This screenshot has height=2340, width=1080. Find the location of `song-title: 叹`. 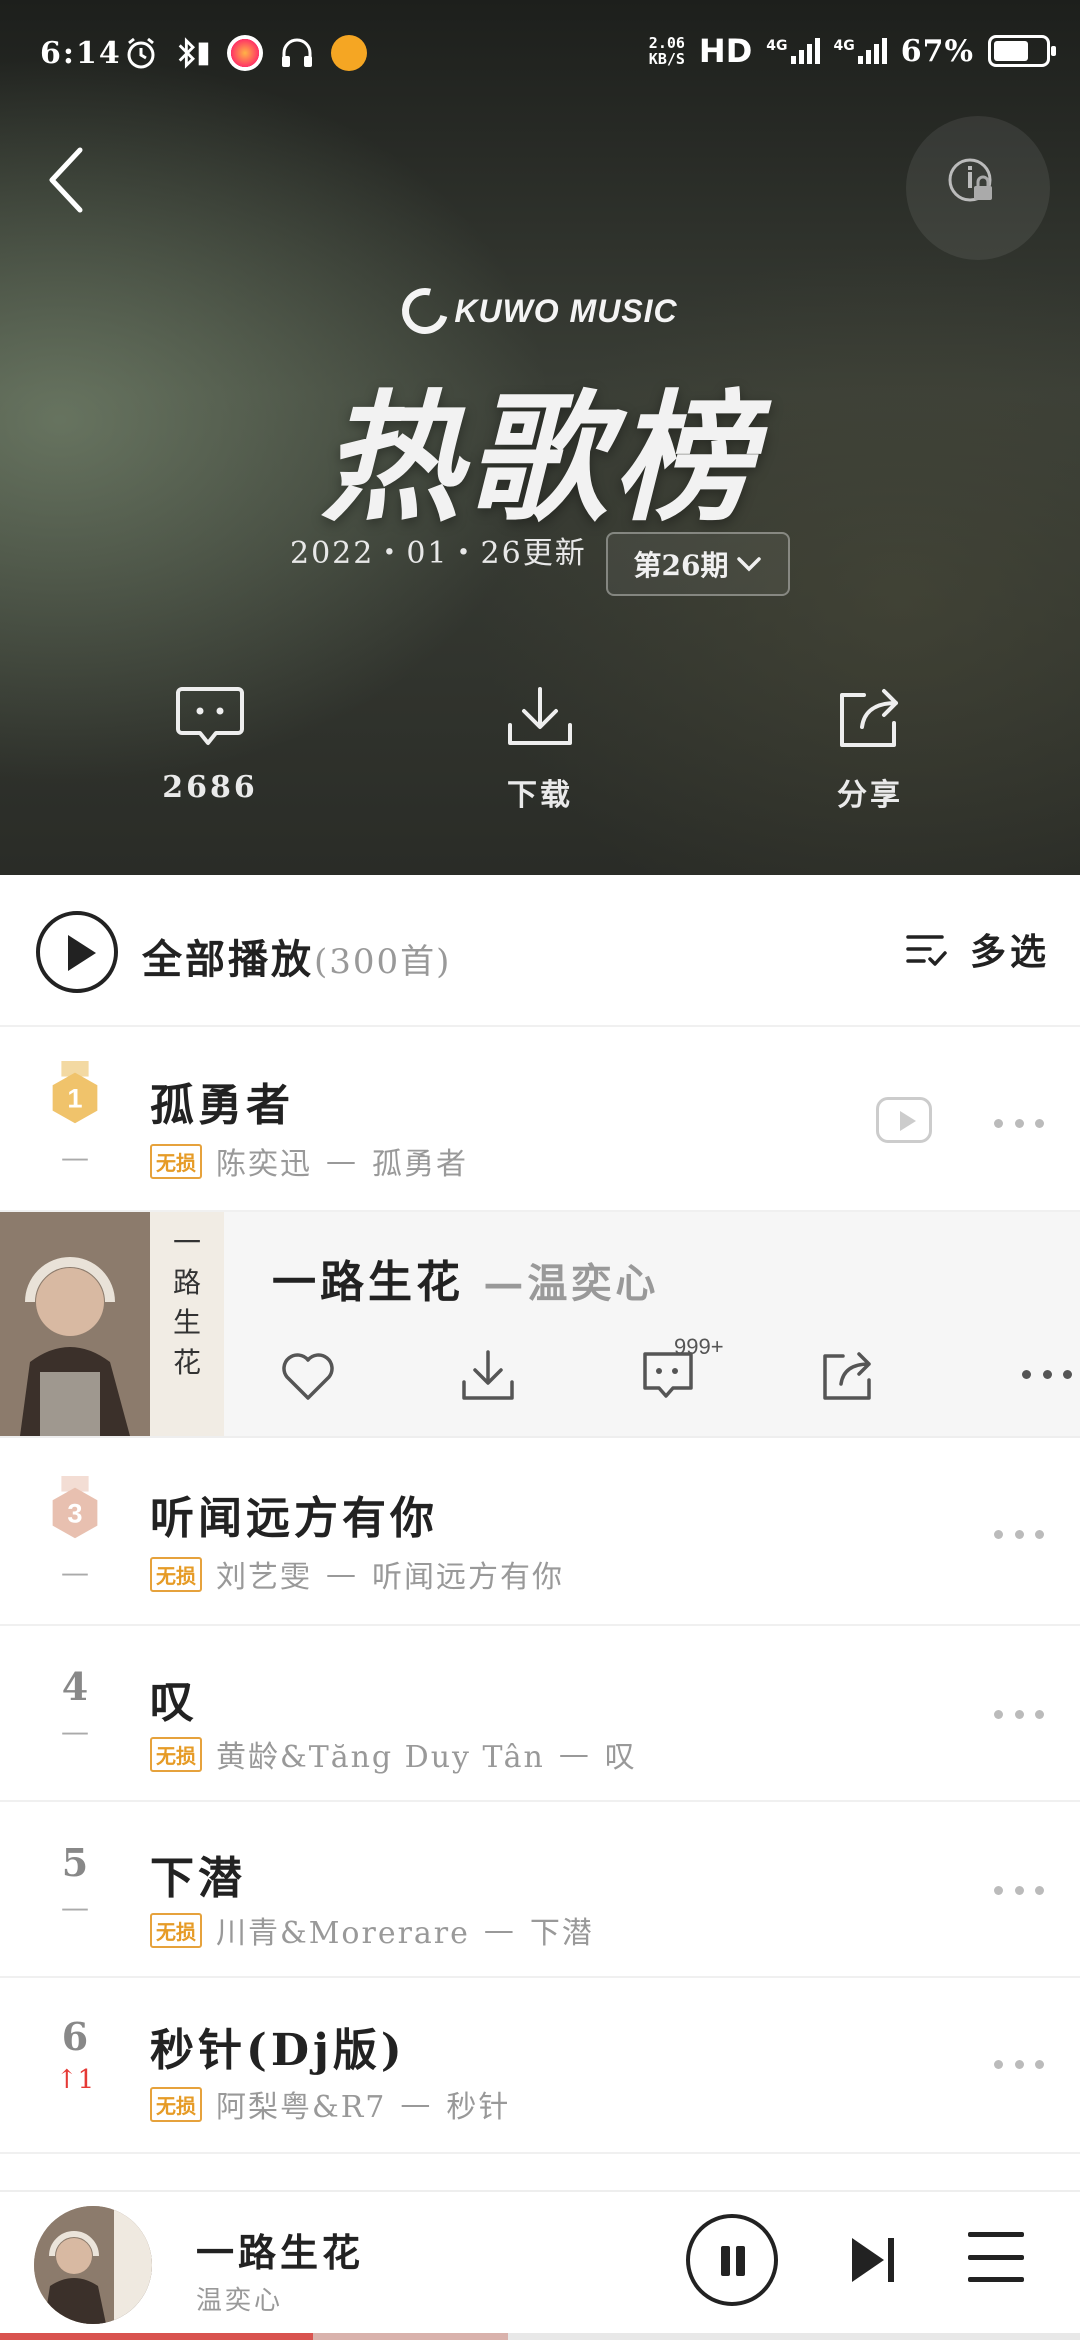

song-title: 叹 is located at coordinates (174, 1702).